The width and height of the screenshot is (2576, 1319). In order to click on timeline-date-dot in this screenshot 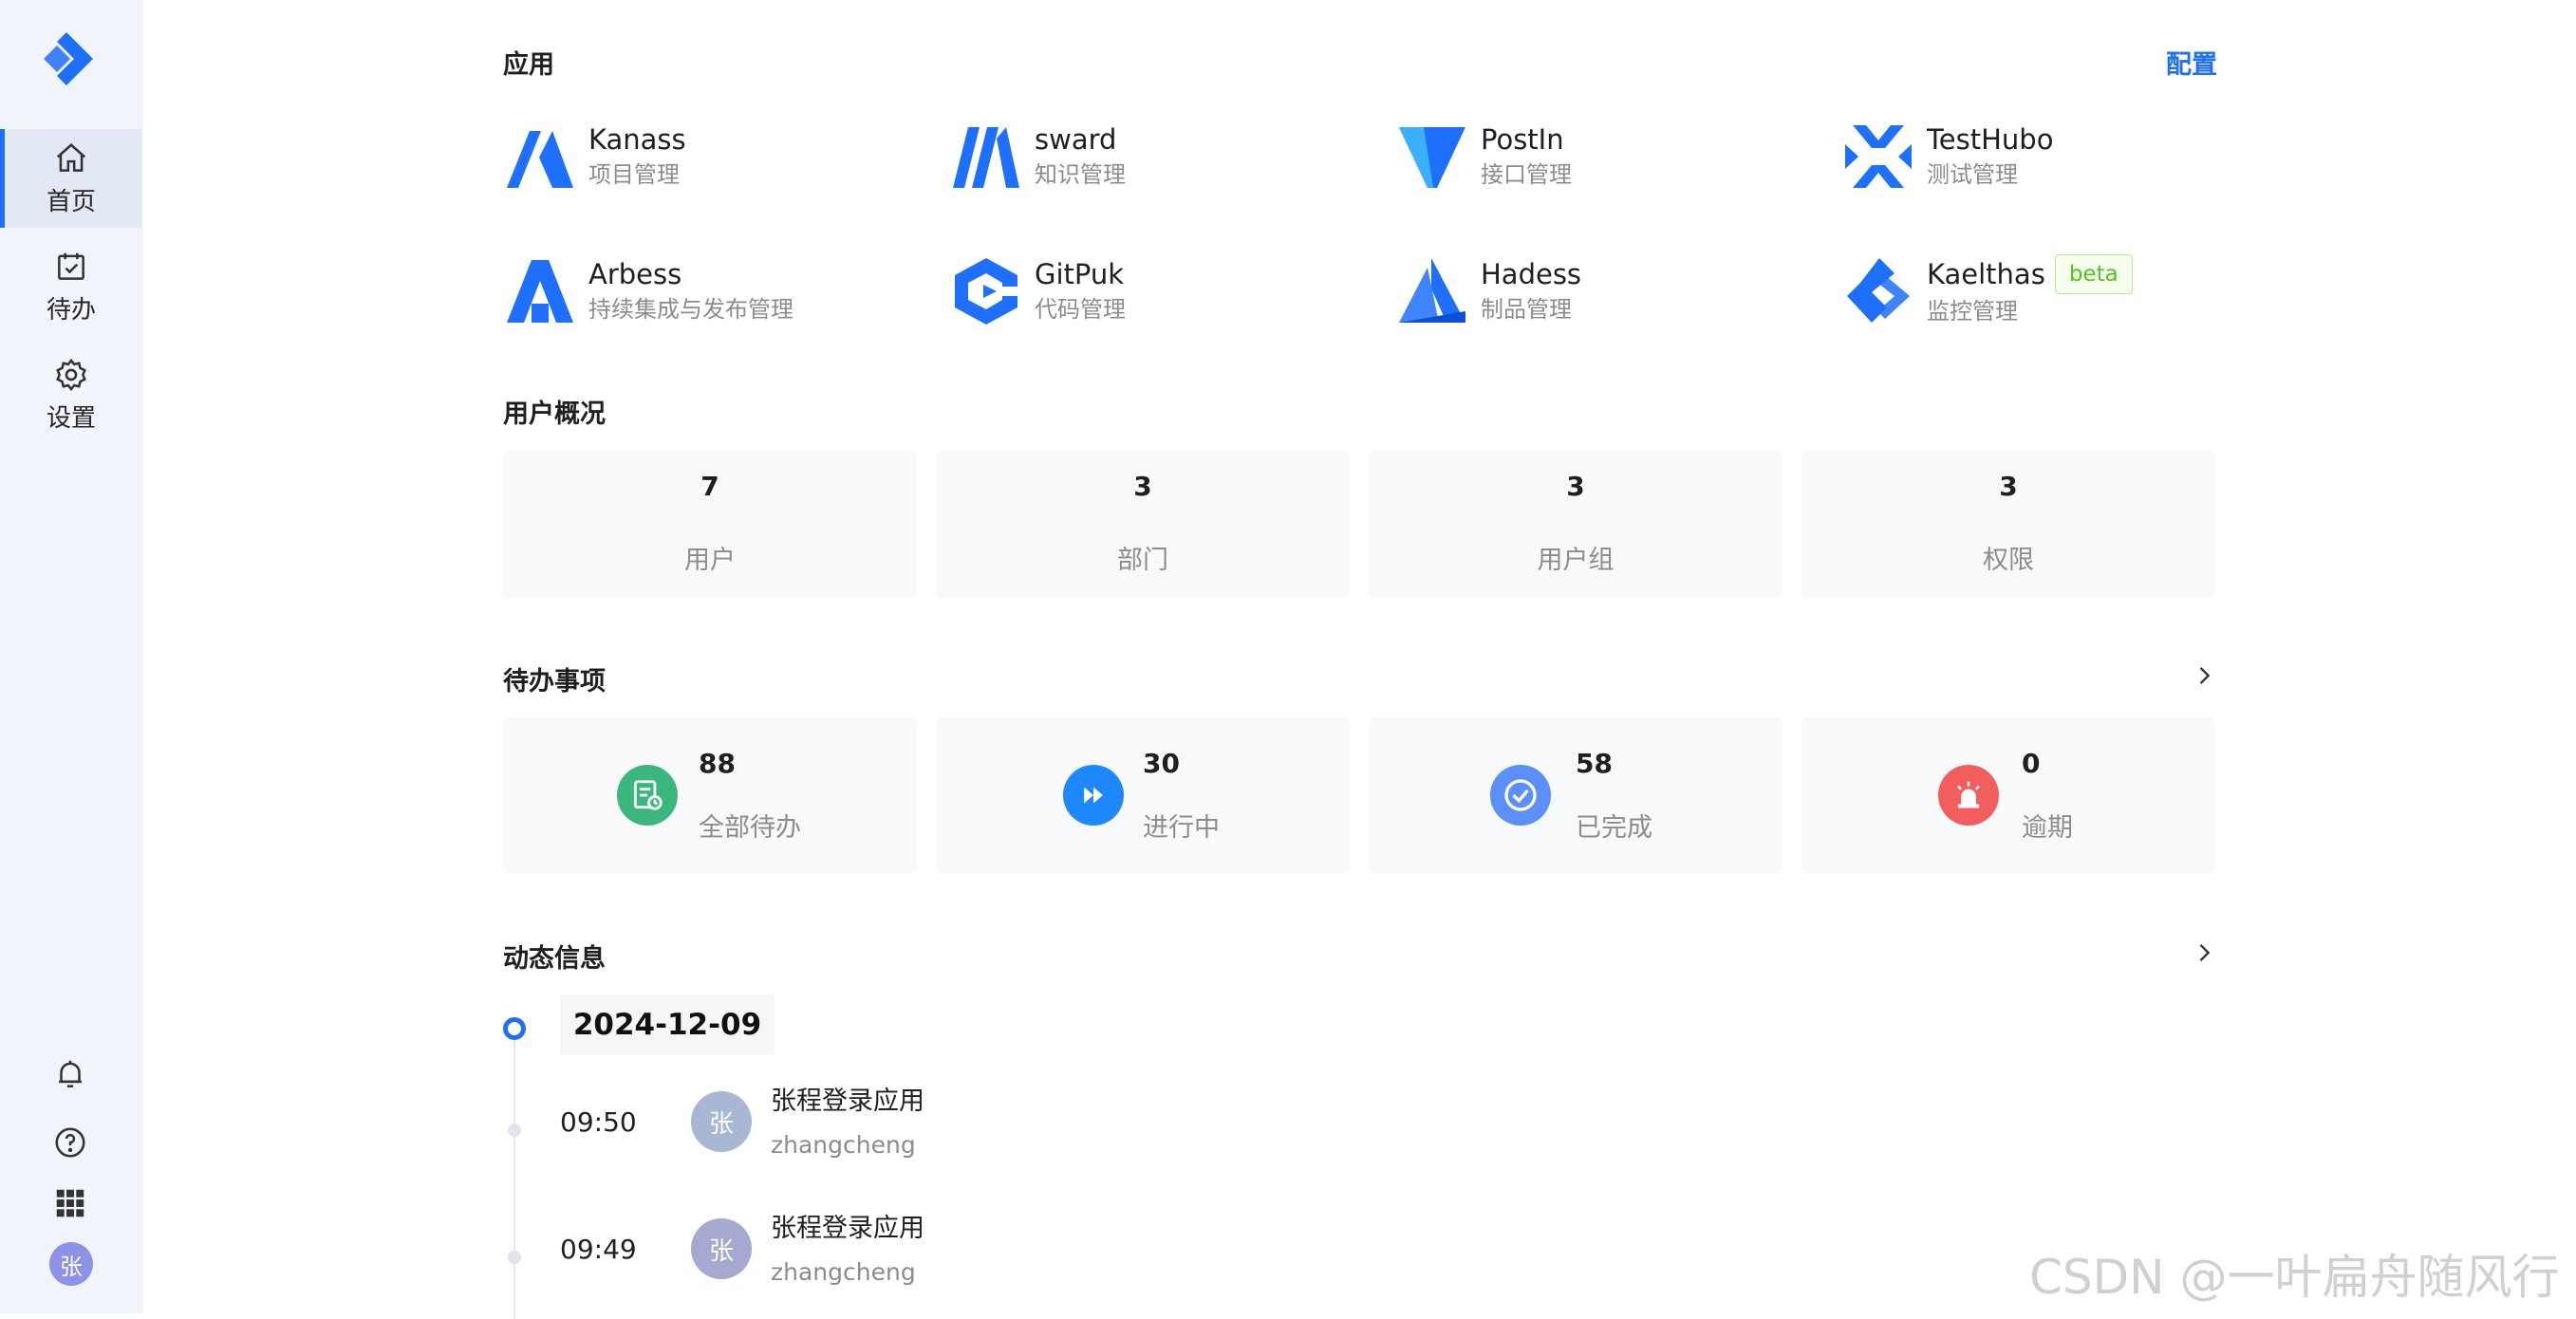, I will do `click(514, 1029)`.